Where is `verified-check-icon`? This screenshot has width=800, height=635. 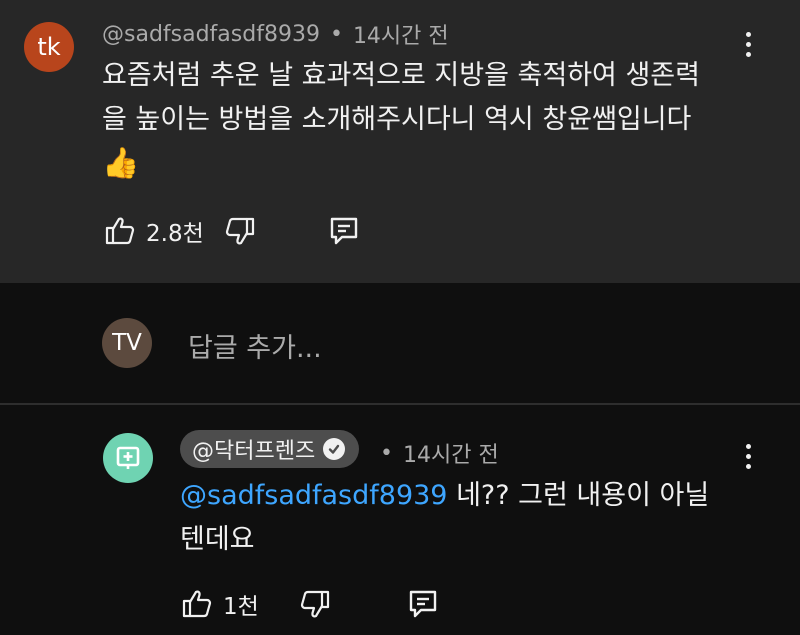
verified-check-icon is located at coordinates (334, 449).